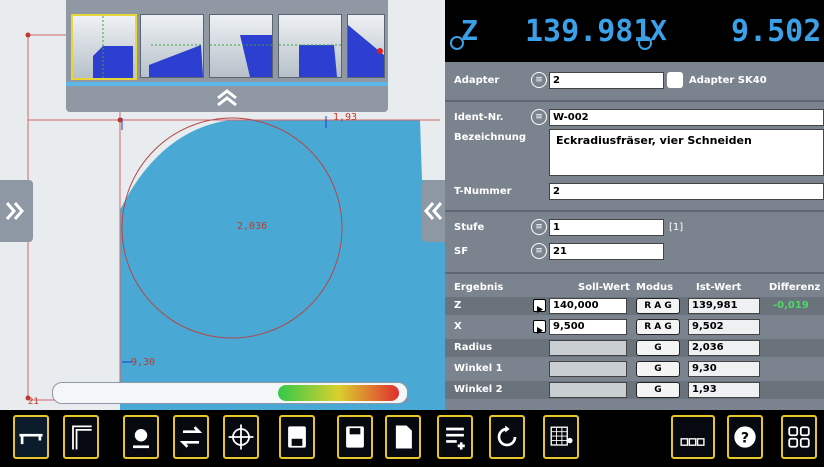 The height and width of the screenshot is (467, 824). What do you see at coordinates (490, 137) in the screenshot?
I see `bezeichnung-label: Bezeichnung` at bounding box center [490, 137].